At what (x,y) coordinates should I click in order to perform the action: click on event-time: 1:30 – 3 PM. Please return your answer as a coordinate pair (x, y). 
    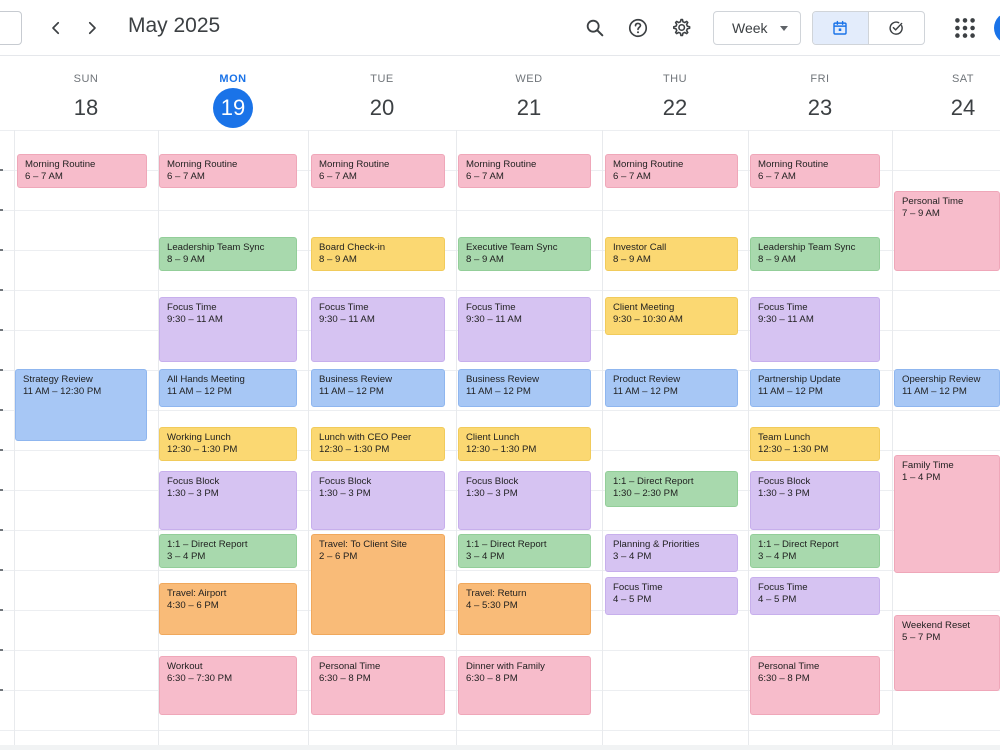
    Looking at the image, I should click on (492, 493).